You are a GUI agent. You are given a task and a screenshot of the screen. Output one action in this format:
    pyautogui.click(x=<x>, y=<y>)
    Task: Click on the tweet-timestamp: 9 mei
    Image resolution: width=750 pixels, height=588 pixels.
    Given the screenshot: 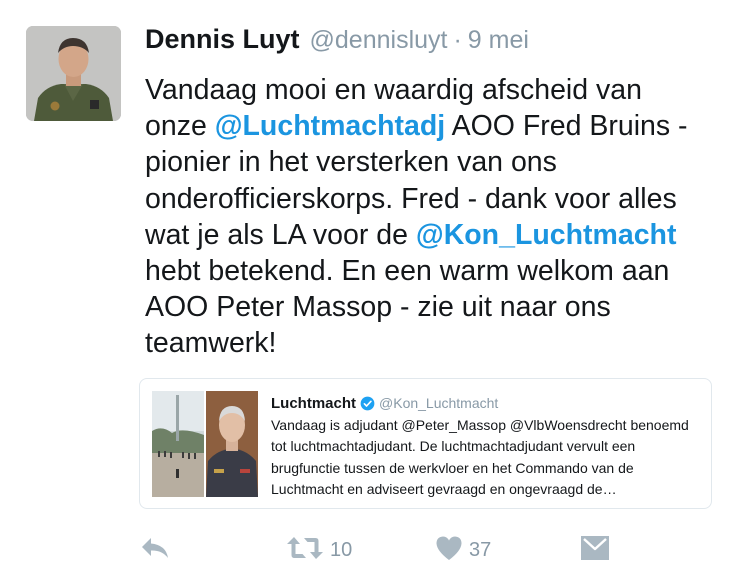 What is the action you would take?
    pyautogui.click(x=498, y=40)
    